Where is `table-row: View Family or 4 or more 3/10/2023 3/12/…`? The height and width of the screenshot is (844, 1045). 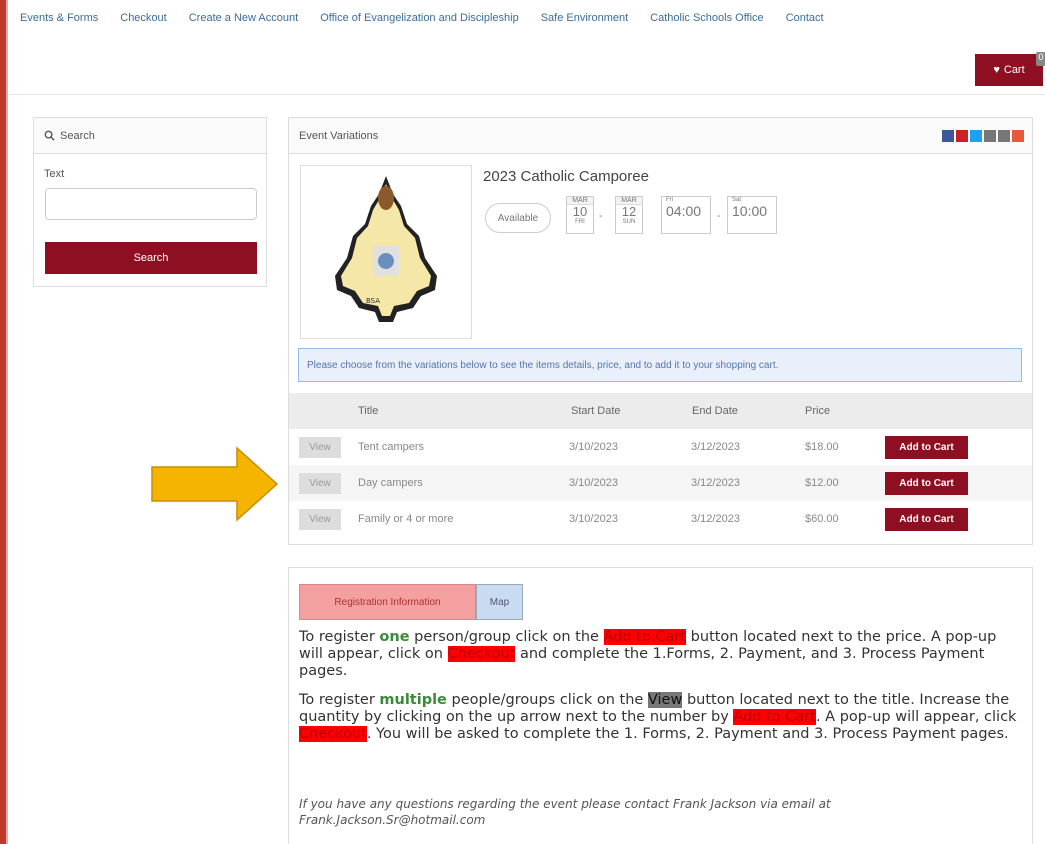 table-row: View Family or 4 or more 3/10/2023 3/12/… is located at coordinates (660, 519).